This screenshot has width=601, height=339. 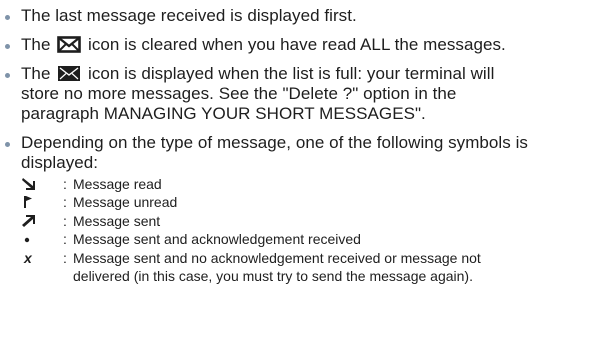 I want to click on symbol-row-unread: : Message unread, so click(x=300, y=202).